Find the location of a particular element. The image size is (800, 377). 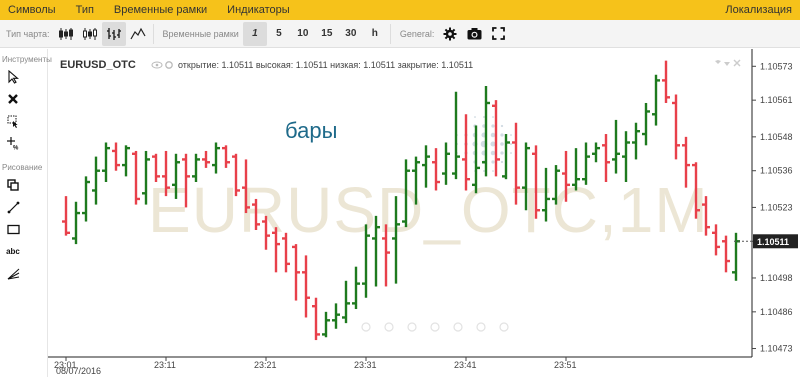

time-tick-label: 23:21 is located at coordinates (265, 365).